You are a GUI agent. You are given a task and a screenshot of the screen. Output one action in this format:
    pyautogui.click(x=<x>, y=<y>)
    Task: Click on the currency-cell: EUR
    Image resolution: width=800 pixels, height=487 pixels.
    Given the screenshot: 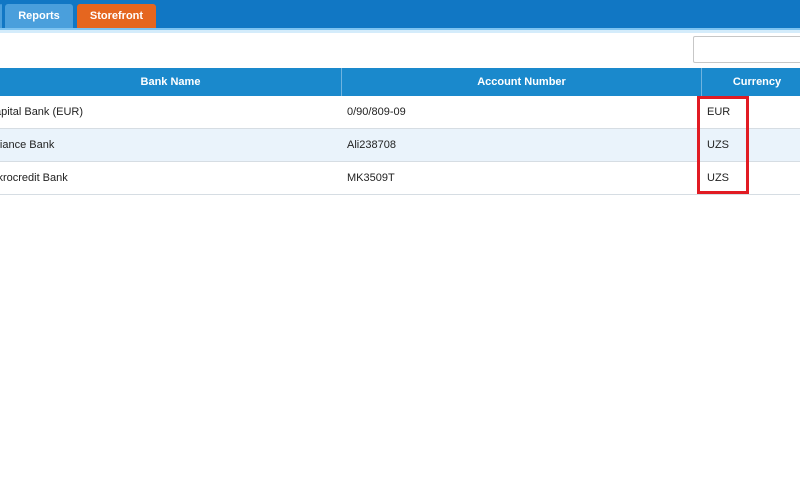 What is the action you would take?
    pyautogui.click(x=719, y=112)
    